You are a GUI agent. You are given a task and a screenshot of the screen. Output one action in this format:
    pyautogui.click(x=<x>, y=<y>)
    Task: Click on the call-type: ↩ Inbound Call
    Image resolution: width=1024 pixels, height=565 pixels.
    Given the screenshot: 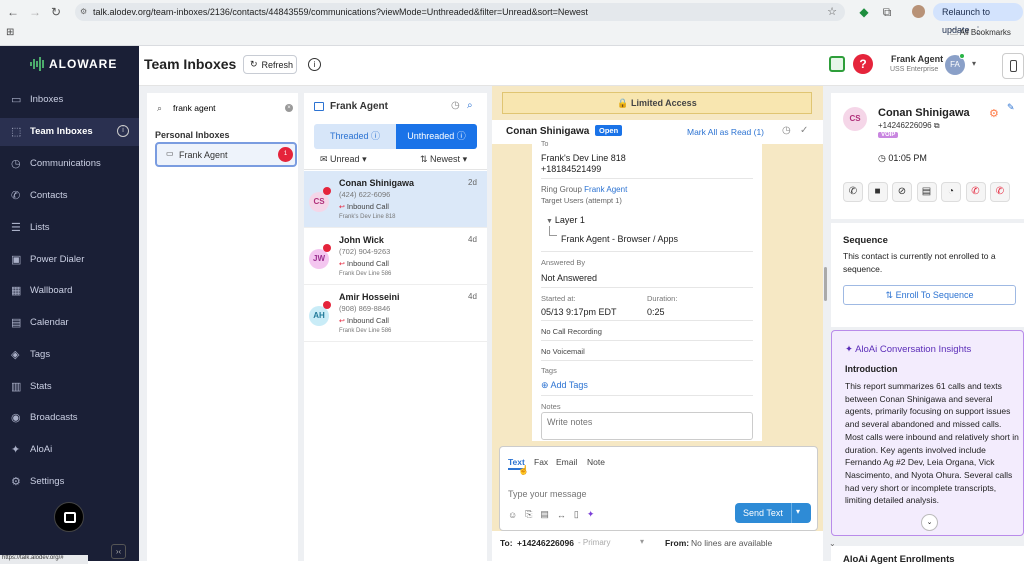 What is the action you would take?
    pyautogui.click(x=364, y=263)
    